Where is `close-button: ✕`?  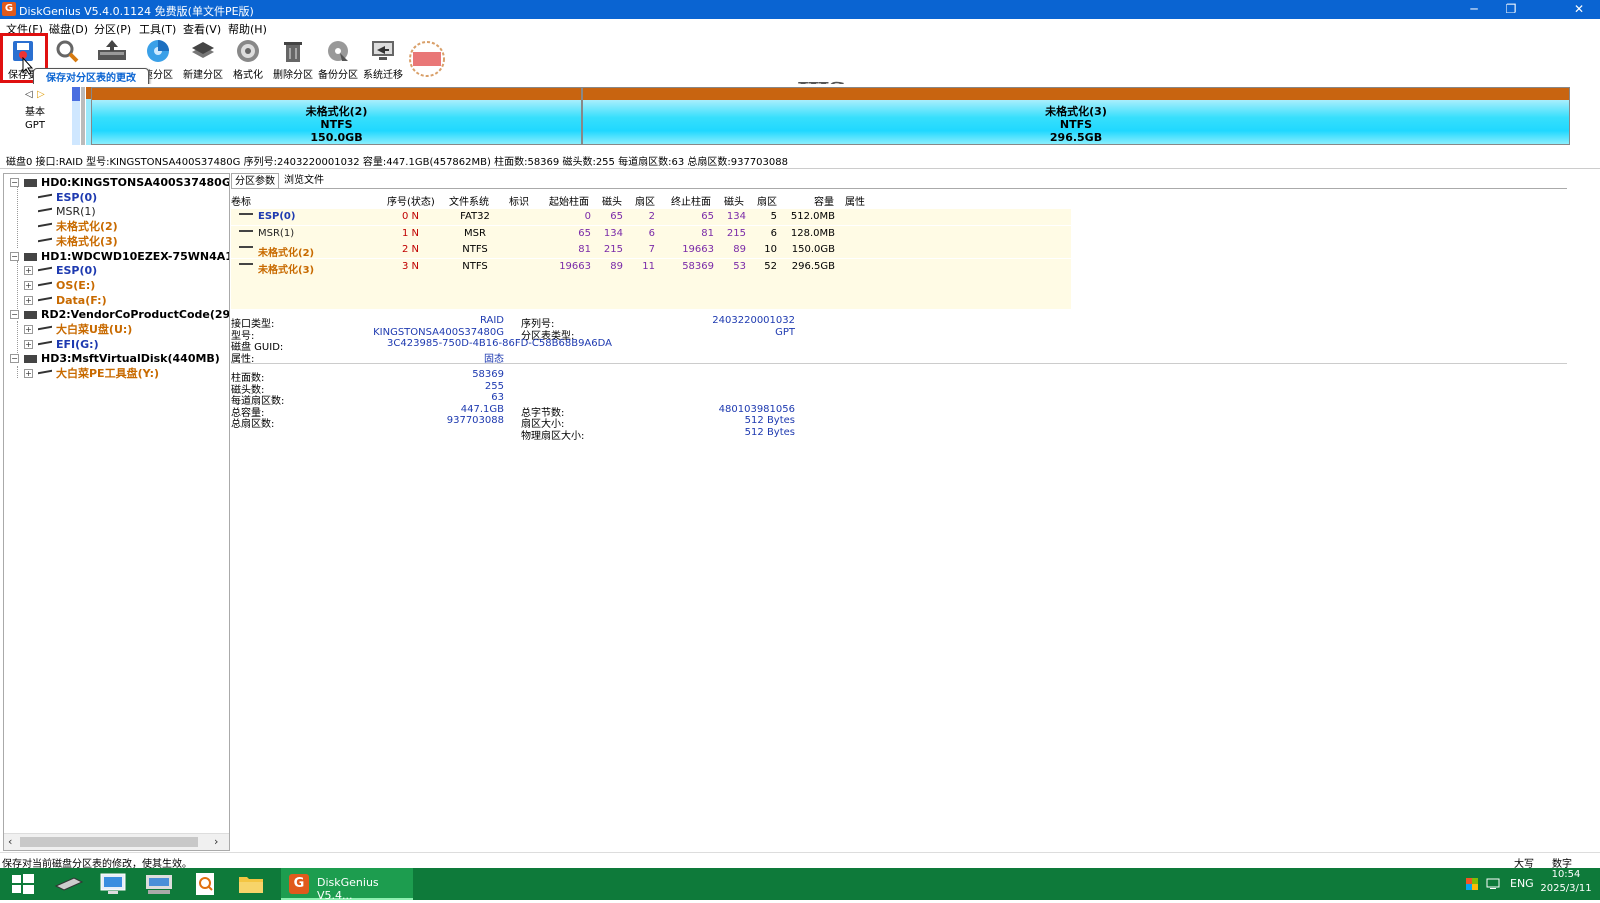
close-button: ✕ is located at coordinates (1579, 9).